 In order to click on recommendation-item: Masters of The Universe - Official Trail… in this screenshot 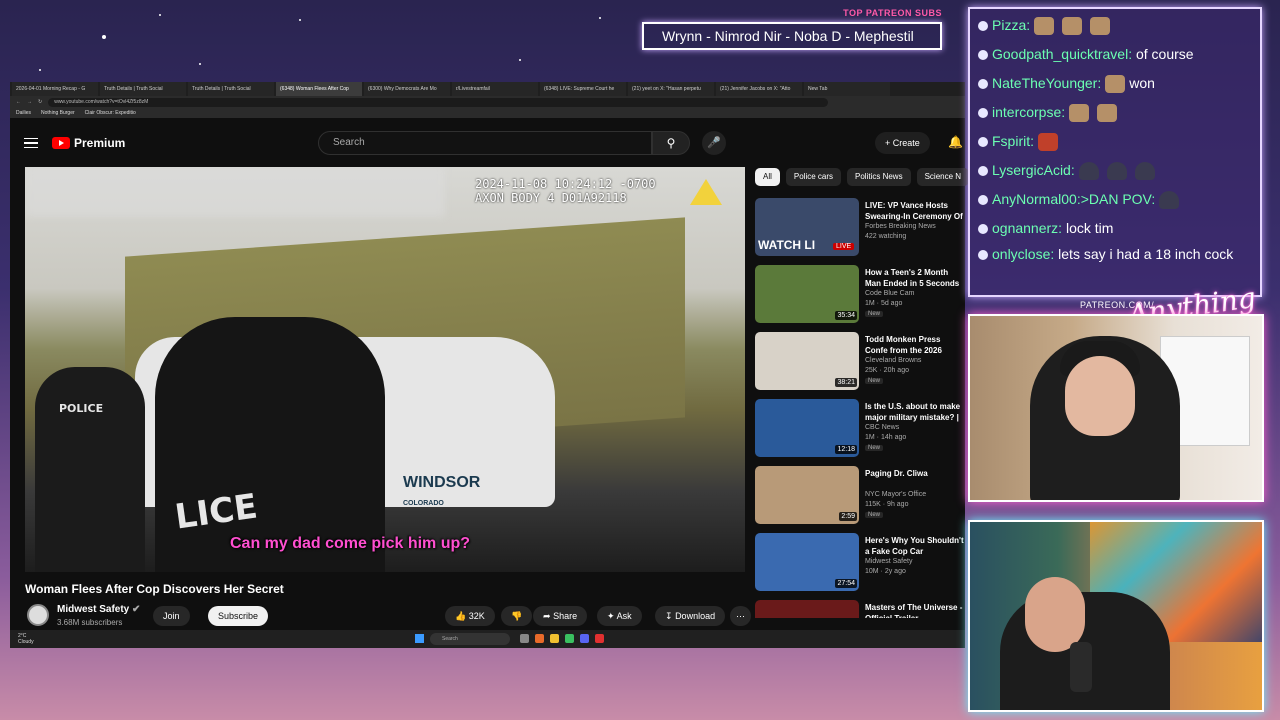, I will do `click(860, 609)`.